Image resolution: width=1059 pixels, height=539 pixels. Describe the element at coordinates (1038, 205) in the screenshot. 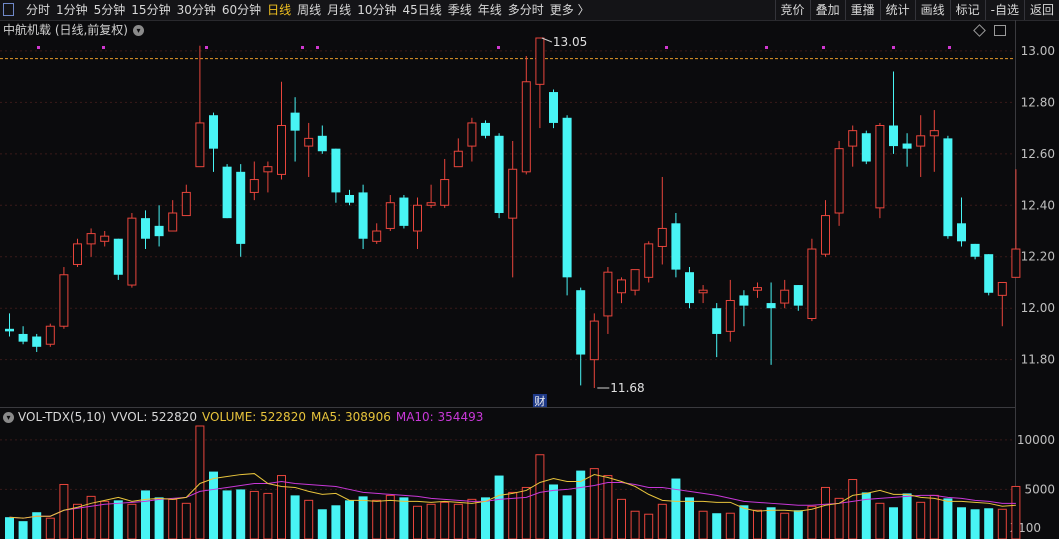

I see `price-tick-label: 12.40` at that location.